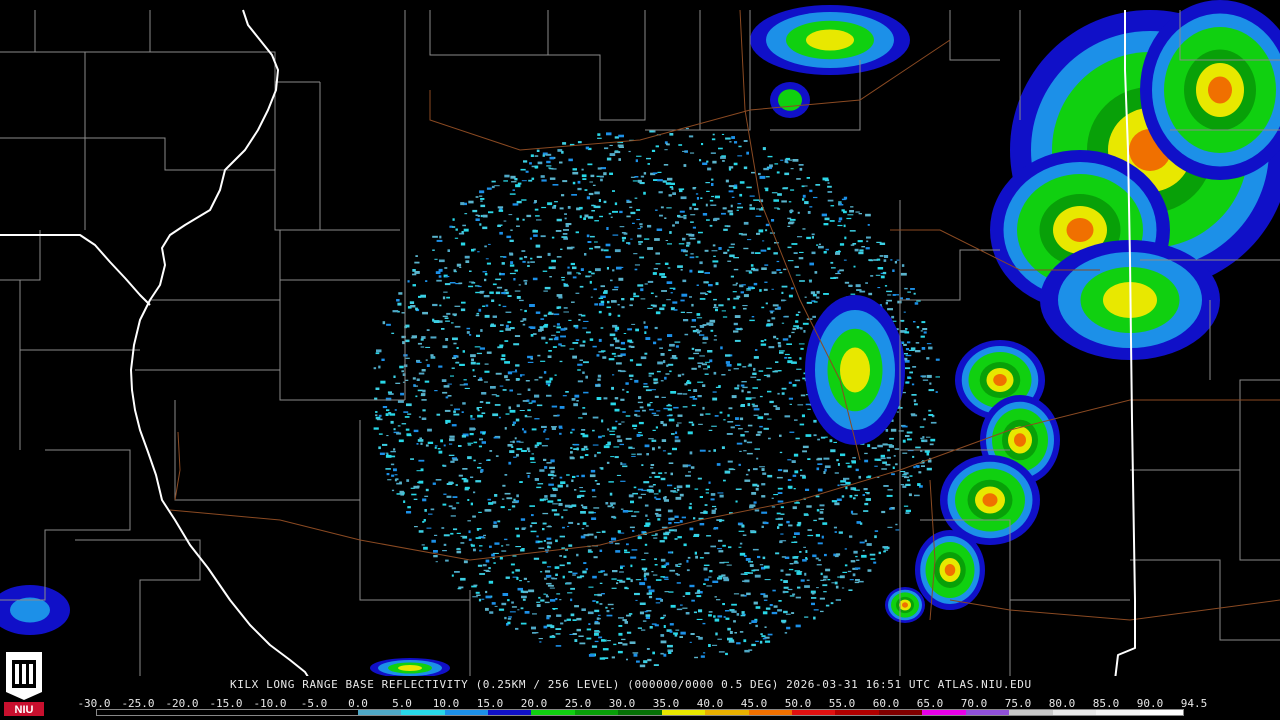  I want to click on scale-label: 94.5, so click(1194, 703).